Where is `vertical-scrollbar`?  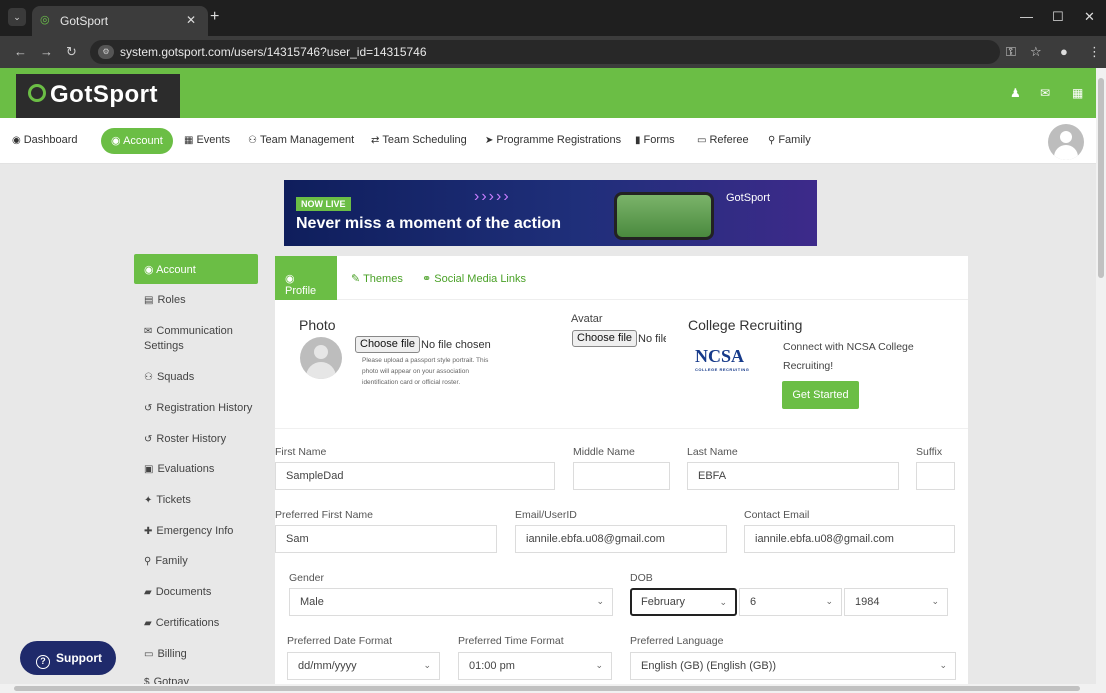
vertical-scrollbar is located at coordinates (1101, 380).